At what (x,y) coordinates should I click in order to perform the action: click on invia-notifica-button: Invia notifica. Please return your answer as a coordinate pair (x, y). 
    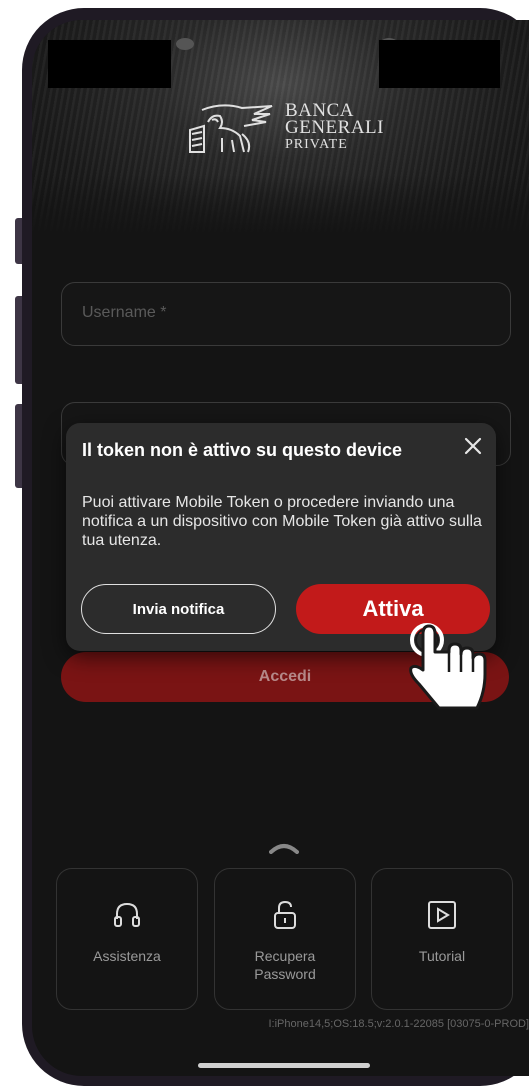
    Looking at the image, I should click on (178, 609).